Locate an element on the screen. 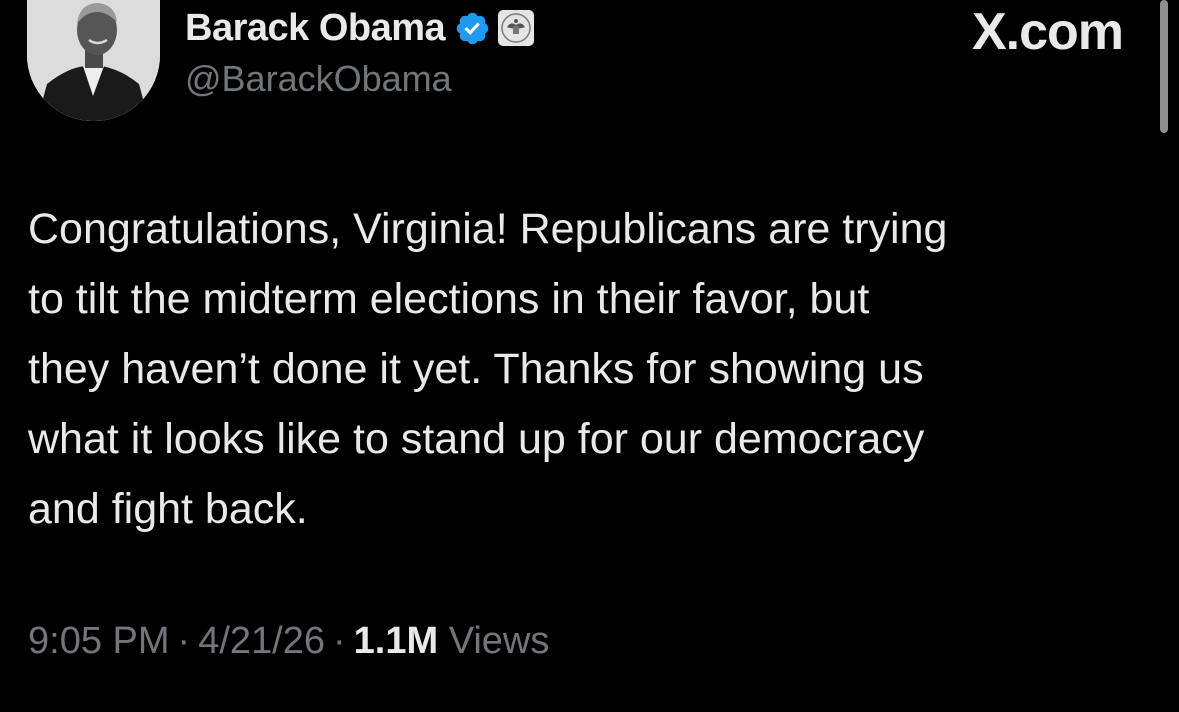 The image size is (1179, 712). tweet-time: 9:05 PM is located at coordinates (99, 641).